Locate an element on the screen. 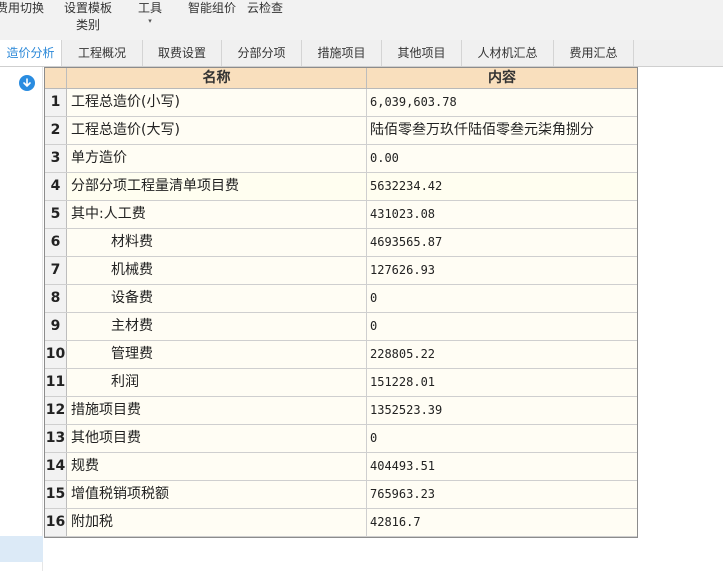 The image size is (723, 571). row-index: 2 is located at coordinates (56, 130).